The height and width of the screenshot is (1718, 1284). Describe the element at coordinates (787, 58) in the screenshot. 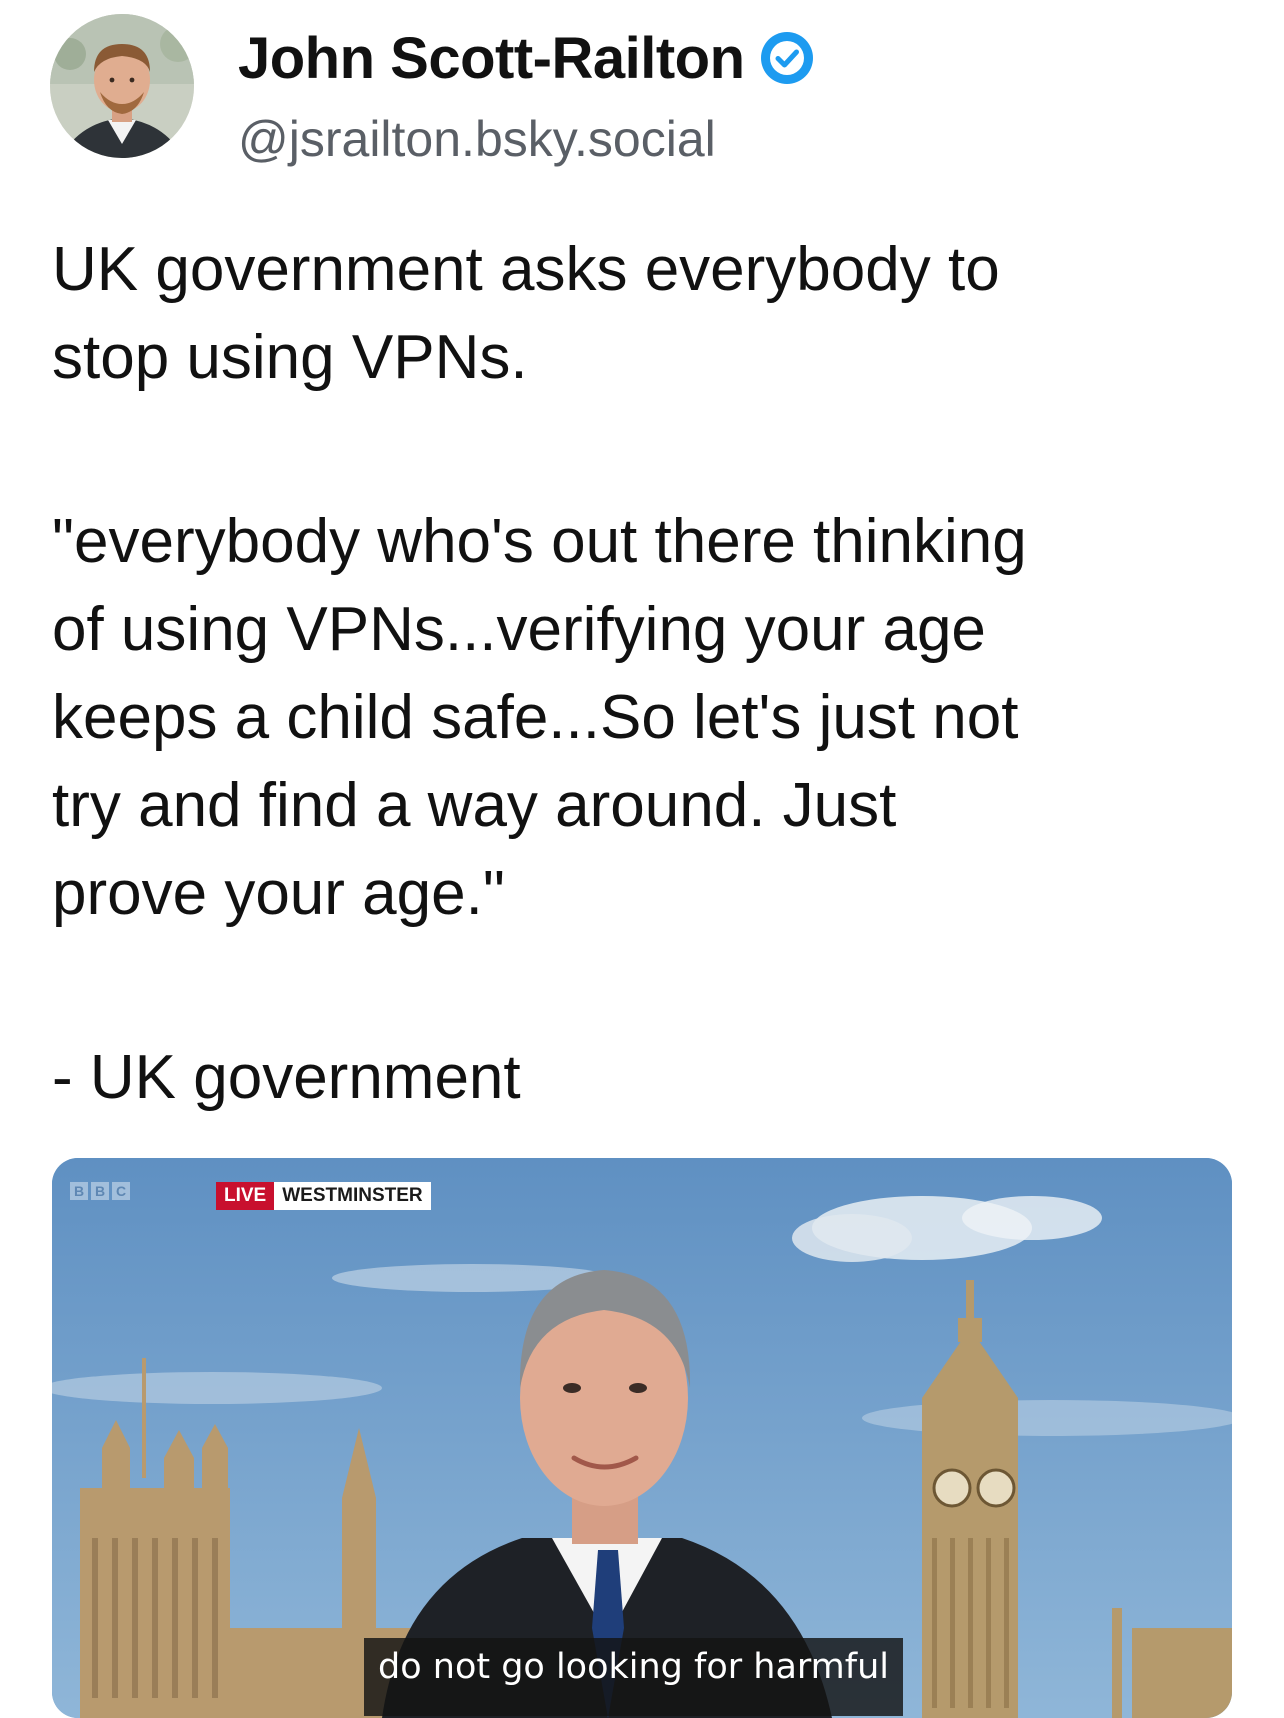

I see `verified-check-icon` at that location.